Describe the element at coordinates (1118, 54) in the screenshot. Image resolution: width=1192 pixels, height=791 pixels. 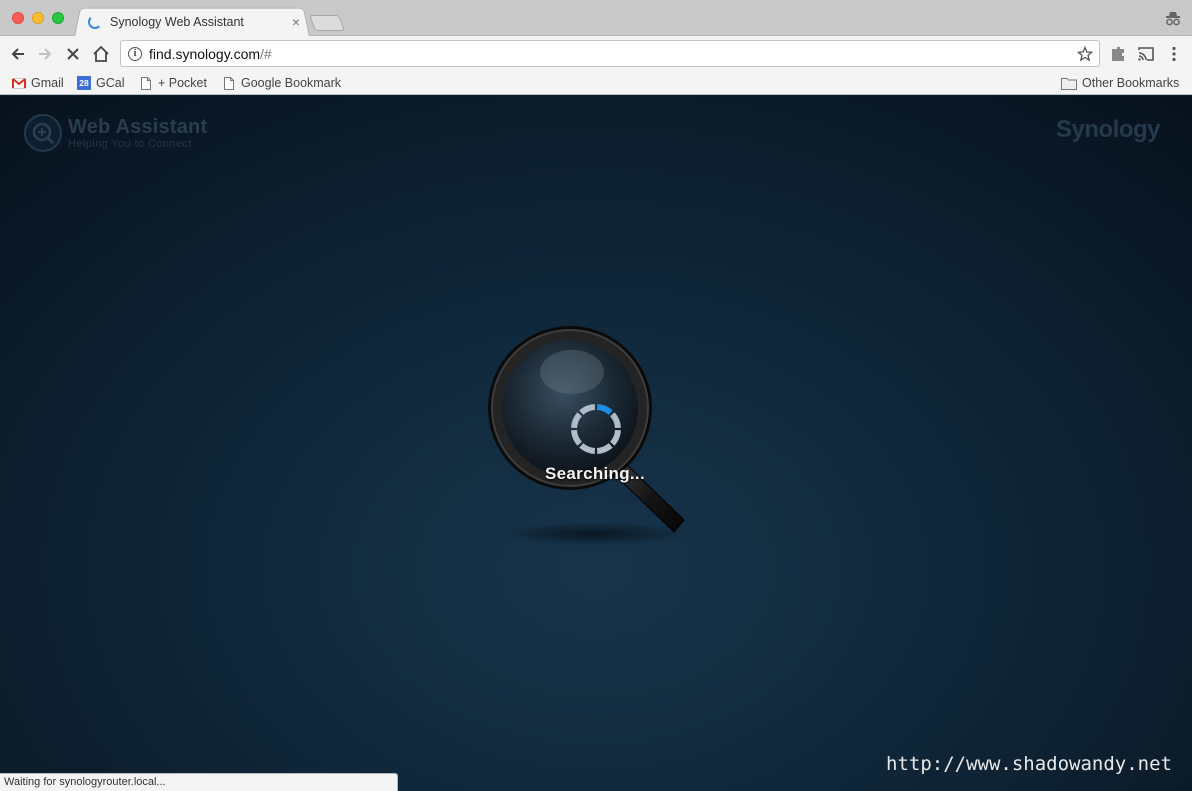
I see `extension-icon` at that location.